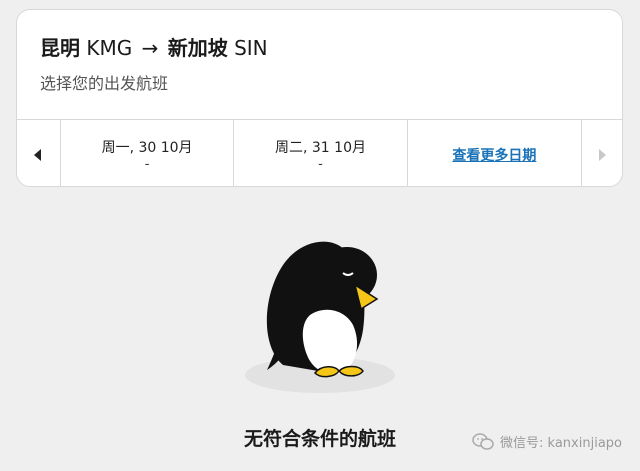 The width and height of the screenshot is (640, 471). I want to click on date-label: 周二, 31 10月, so click(320, 147).